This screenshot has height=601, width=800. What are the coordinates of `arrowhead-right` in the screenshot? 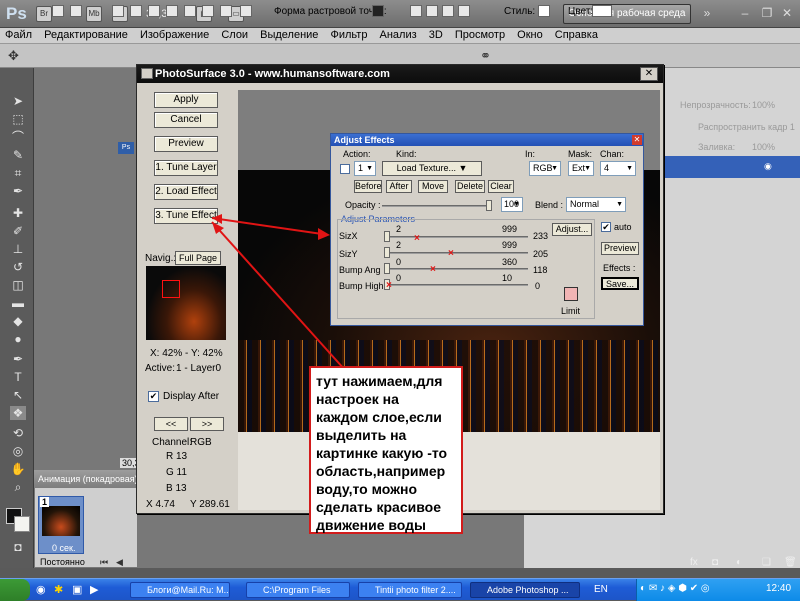 It's located at (324, 234).